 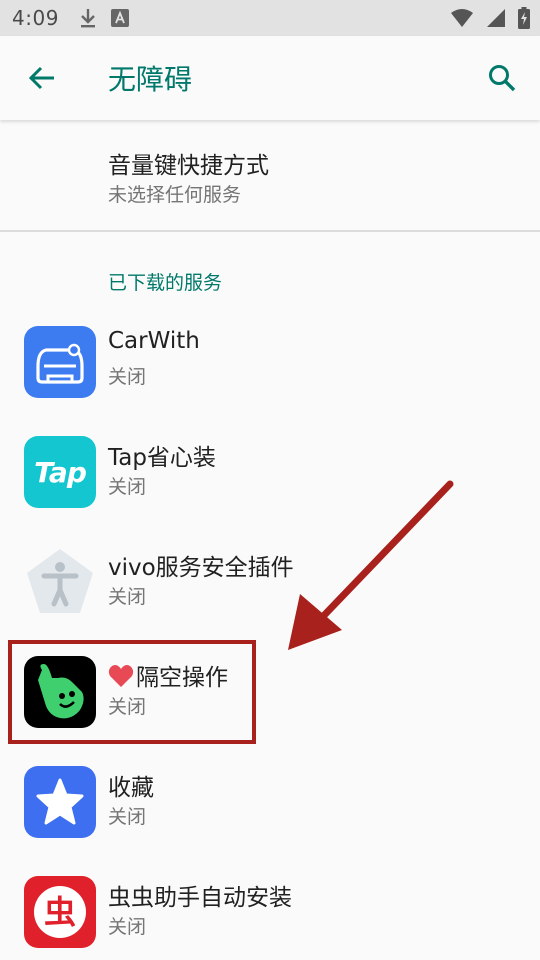 I want to click on back-button, so click(x=42, y=78).